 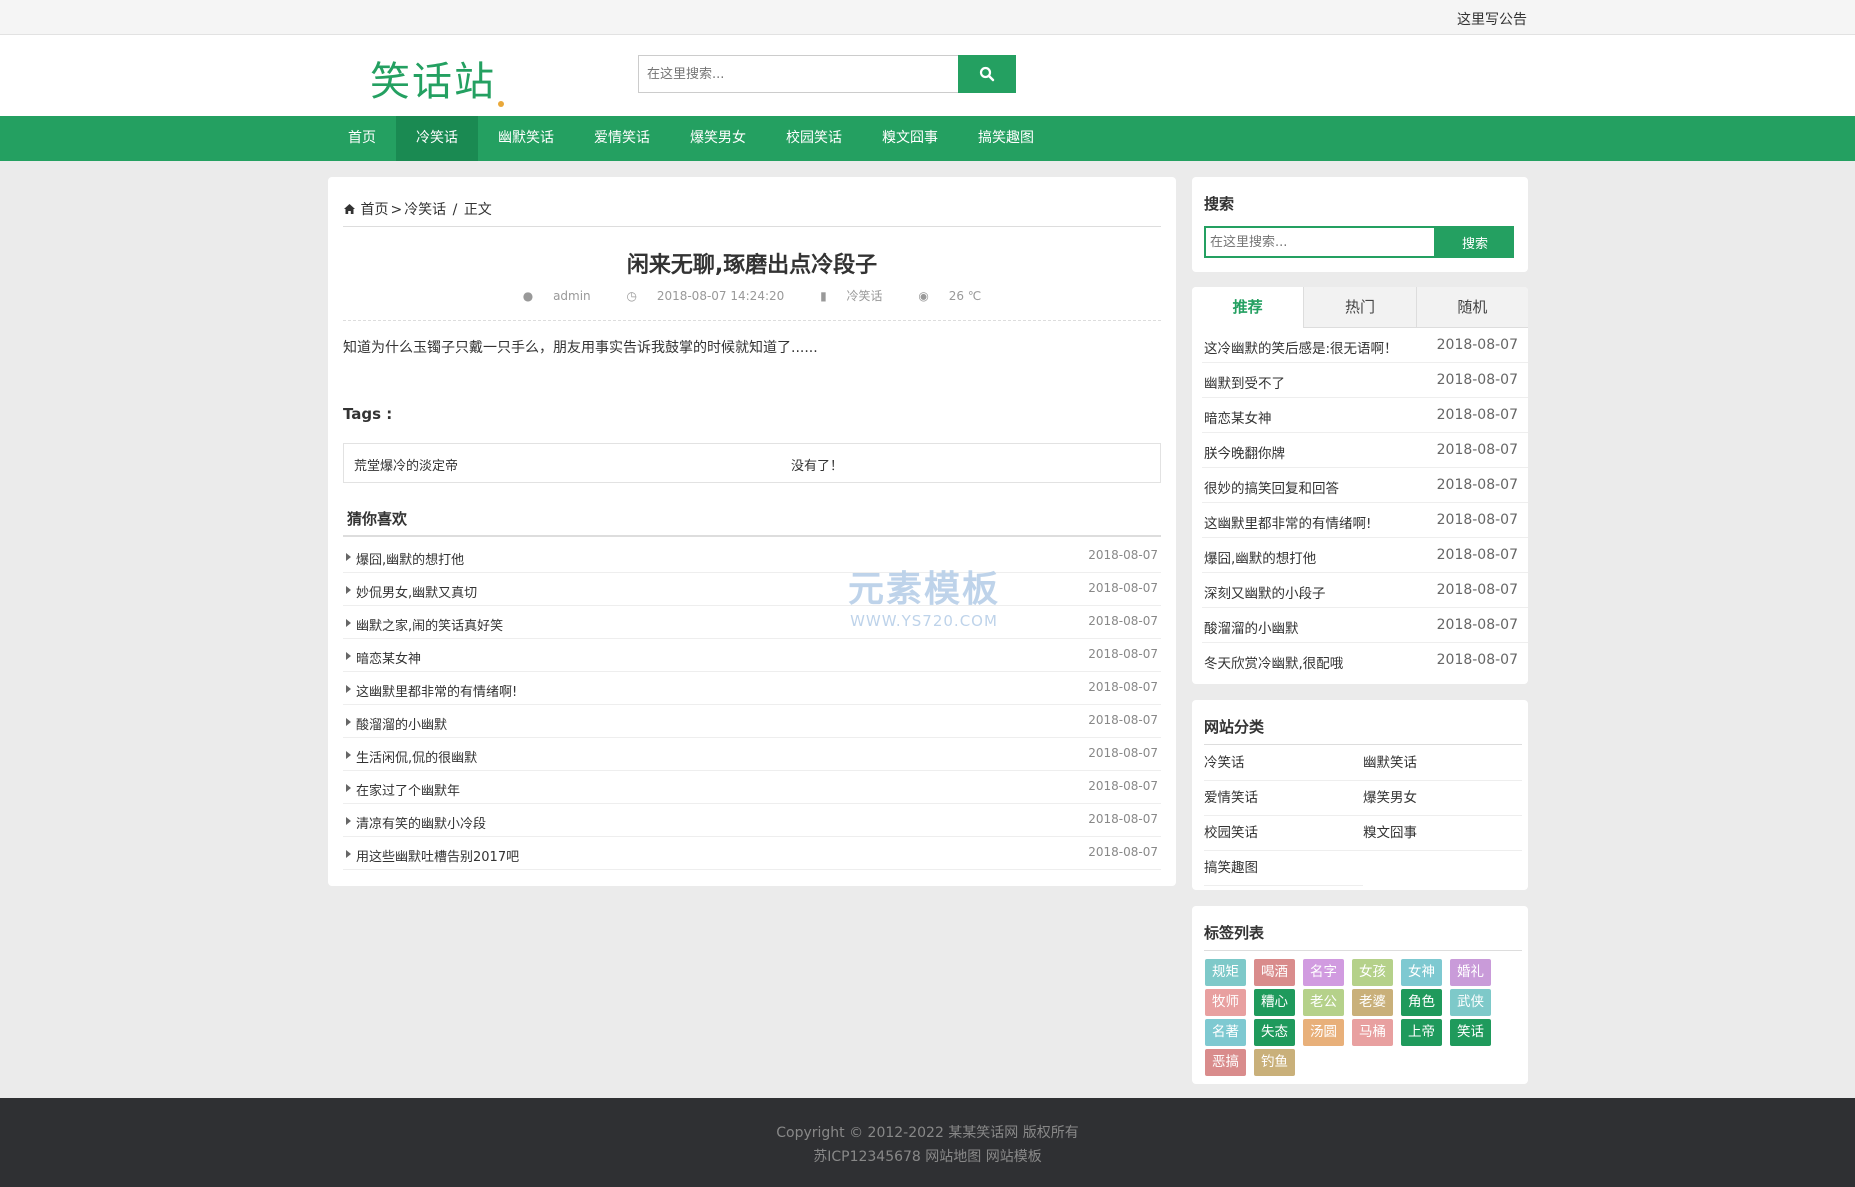 What do you see at coordinates (1492, 19) in the screenshot?
I see `notice-link: 这里写公告` at bounding box center [1492, 19].